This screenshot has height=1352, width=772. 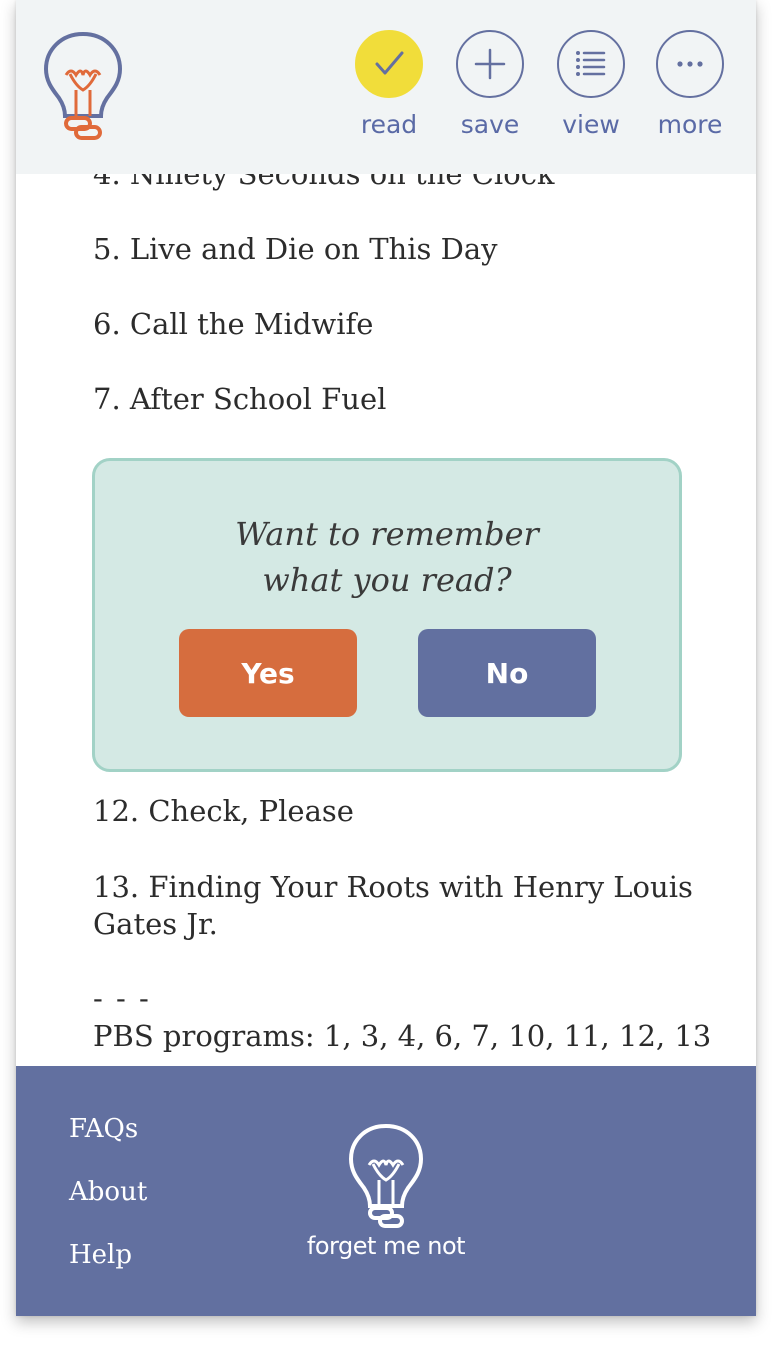 What do you see at coordinates (690, 64) in the screenshot?
I see `ellipsis-icon` at bounding box center [690, 64].